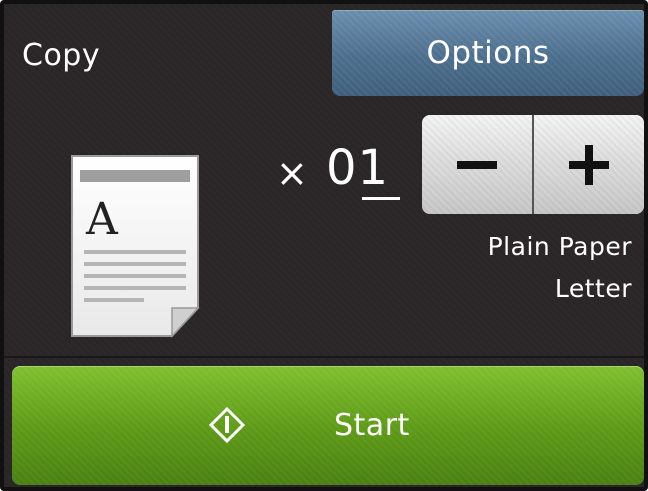  I want to click on minus-icon, so click(477, 164).